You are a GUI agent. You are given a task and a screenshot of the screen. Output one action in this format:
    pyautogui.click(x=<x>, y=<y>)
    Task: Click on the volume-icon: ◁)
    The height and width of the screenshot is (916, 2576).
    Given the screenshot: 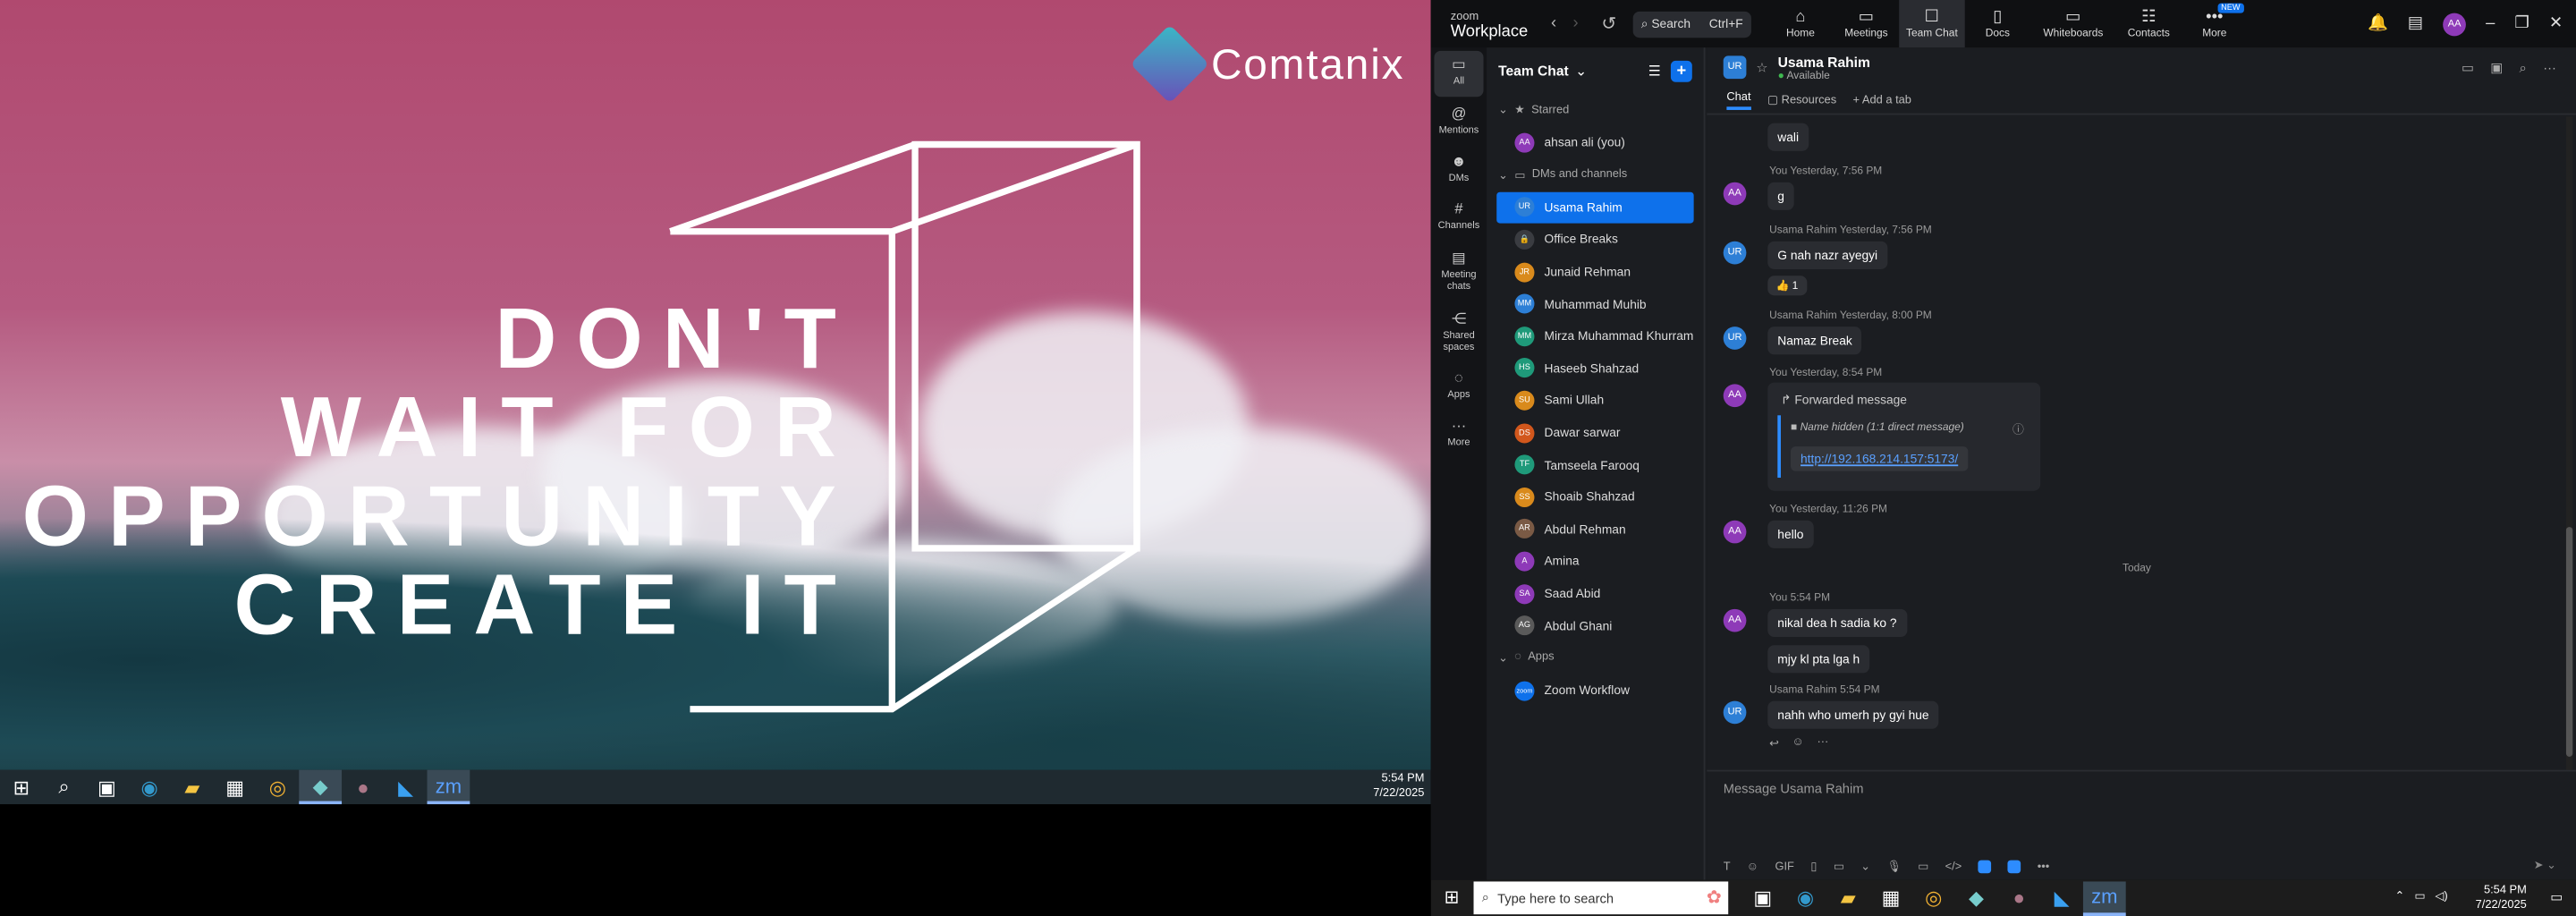 What is the action you would take?
    pyautogui.click(x=2442, y=896)
    